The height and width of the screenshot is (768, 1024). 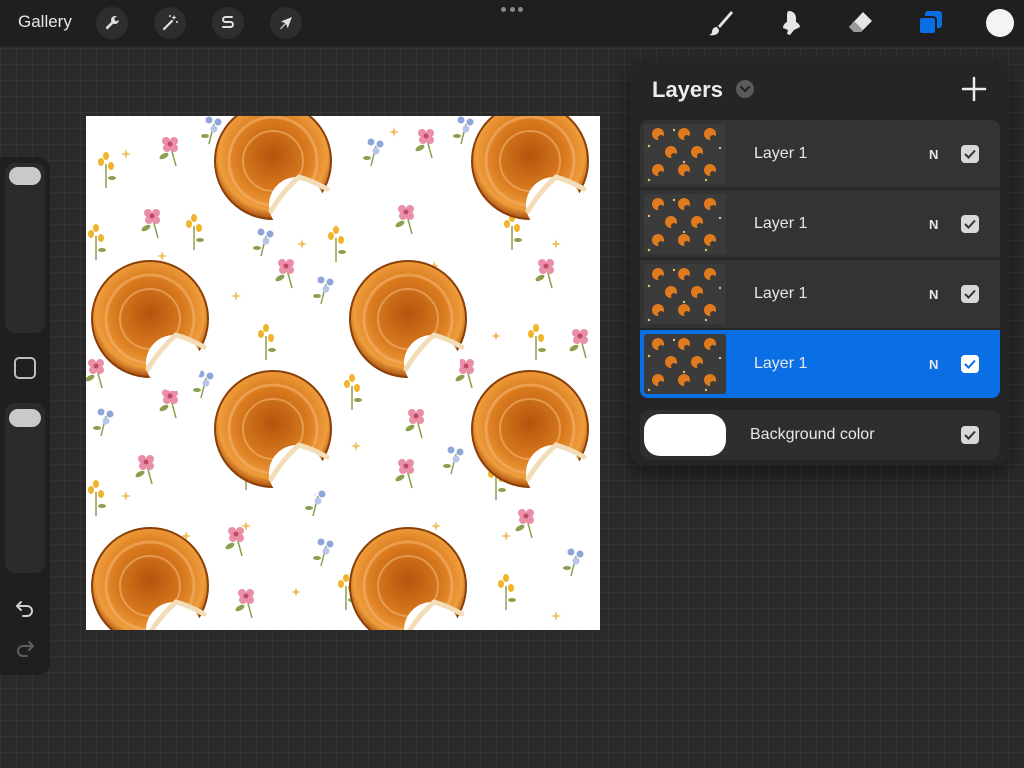 I want to click on brush-button, so click(x=720, y=23).